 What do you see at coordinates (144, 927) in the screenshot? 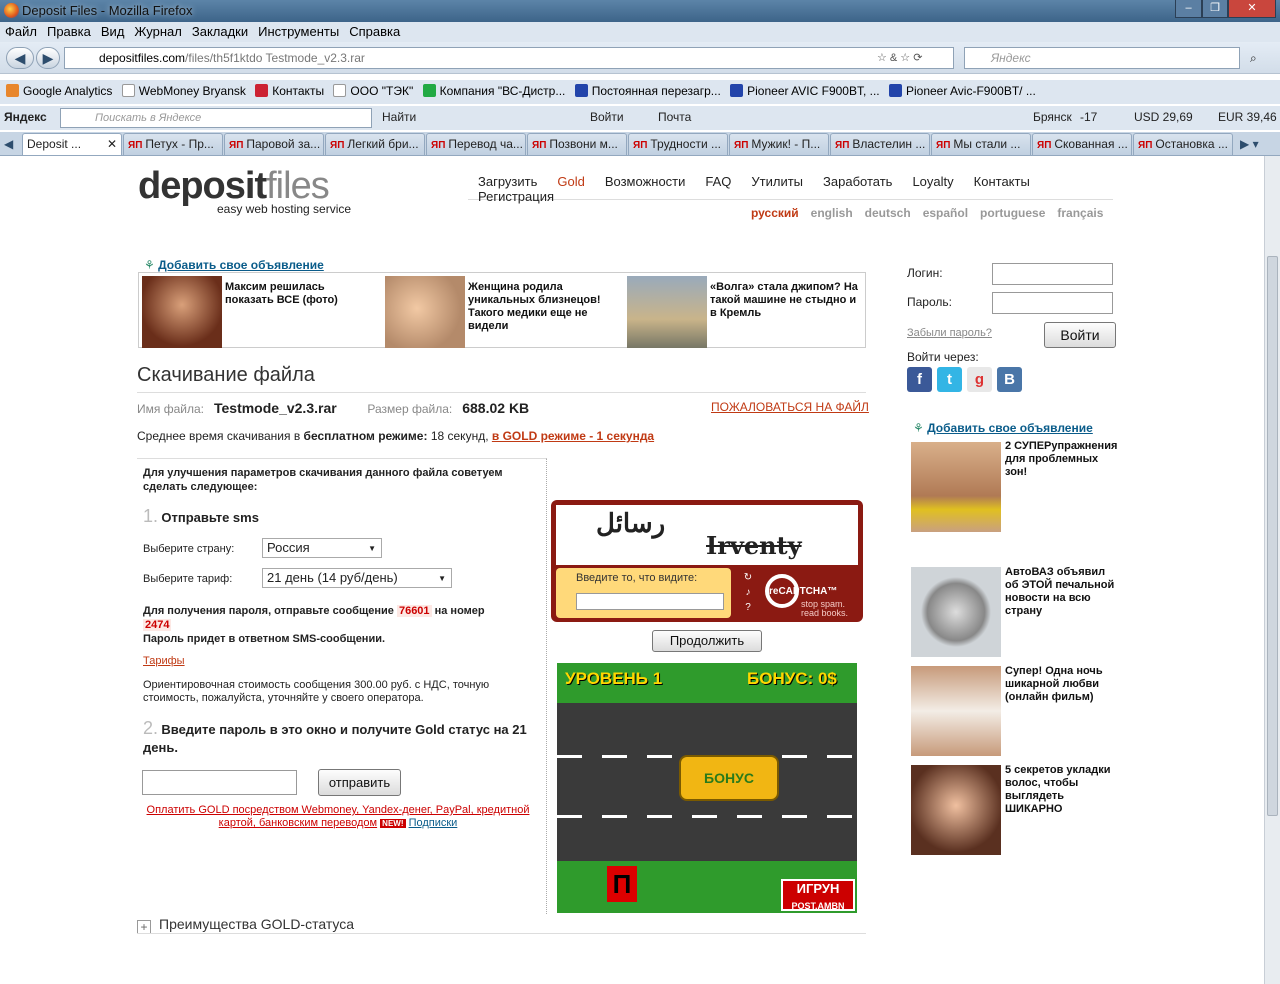
I see `expand-icon: +` at bounding box center [144, 927].